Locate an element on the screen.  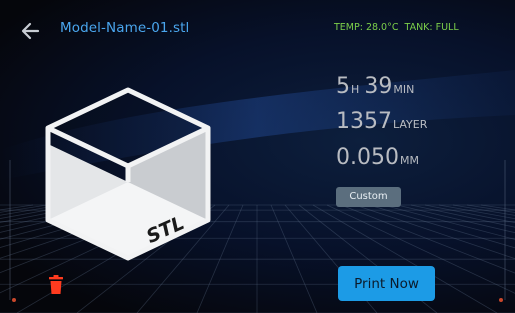
trash-icon is located at coordinates (56, 284).